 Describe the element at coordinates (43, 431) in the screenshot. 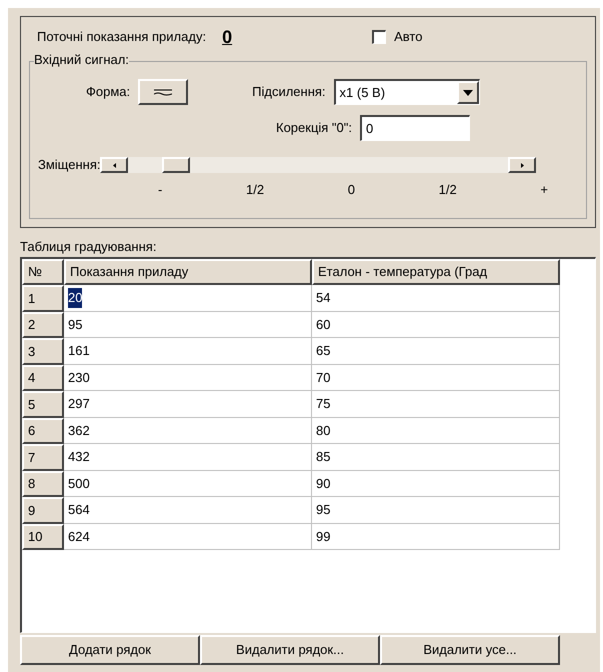

I see `row-header: 6` at that location.